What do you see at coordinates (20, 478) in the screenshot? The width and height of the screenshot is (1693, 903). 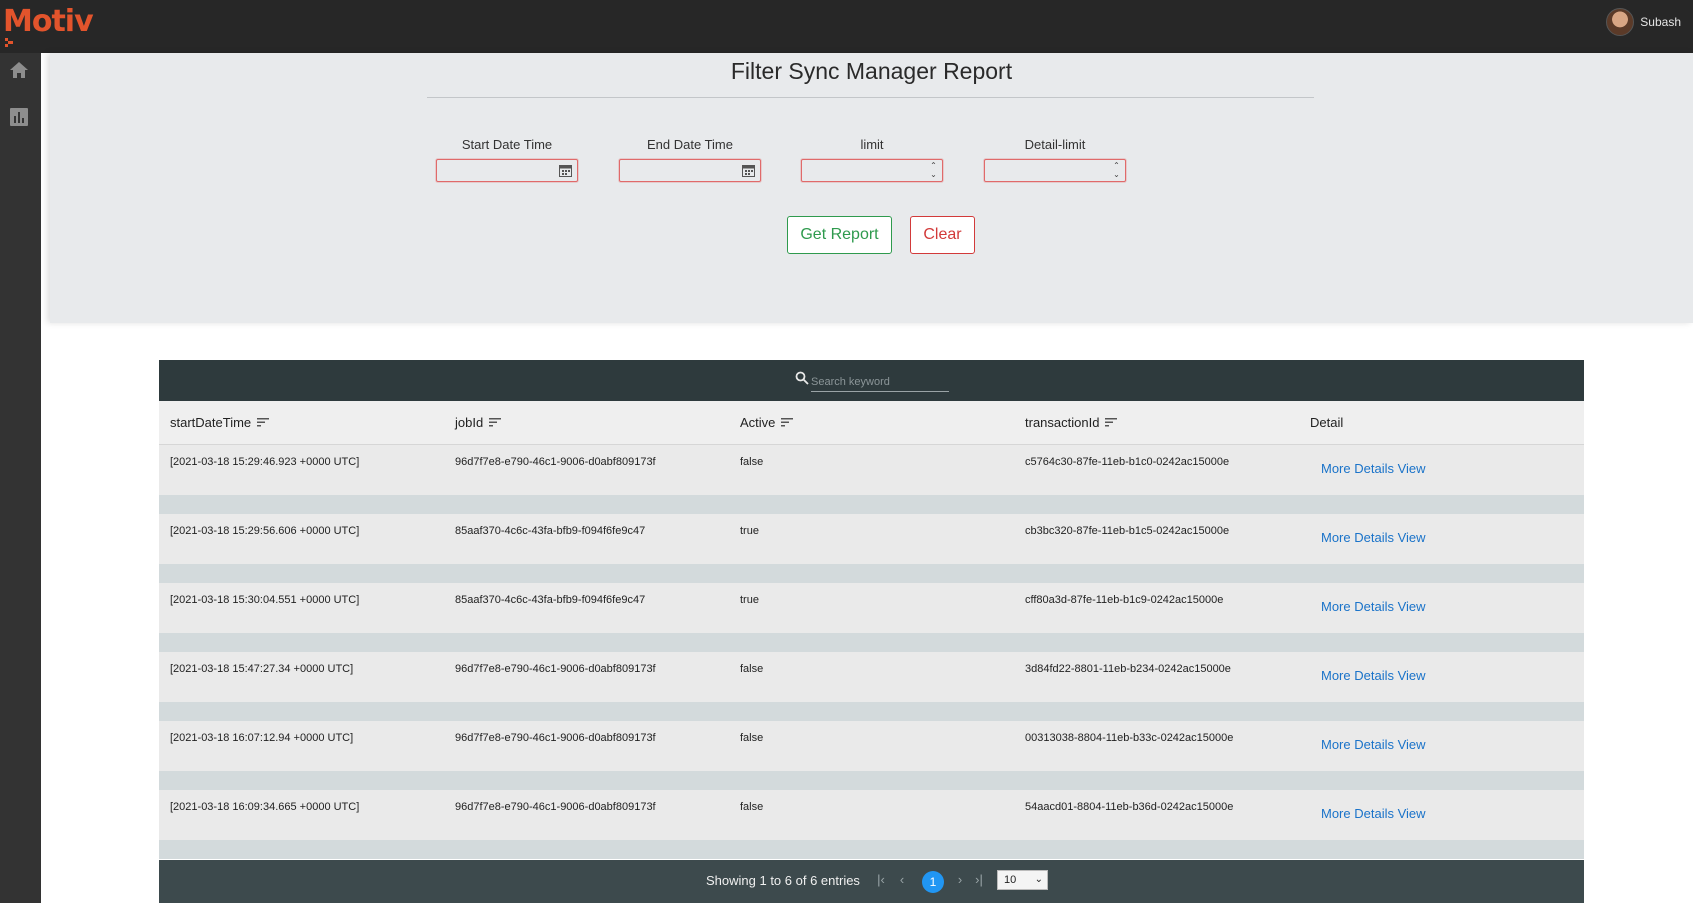 I see `sidebar` at bounding box center [20, 478].